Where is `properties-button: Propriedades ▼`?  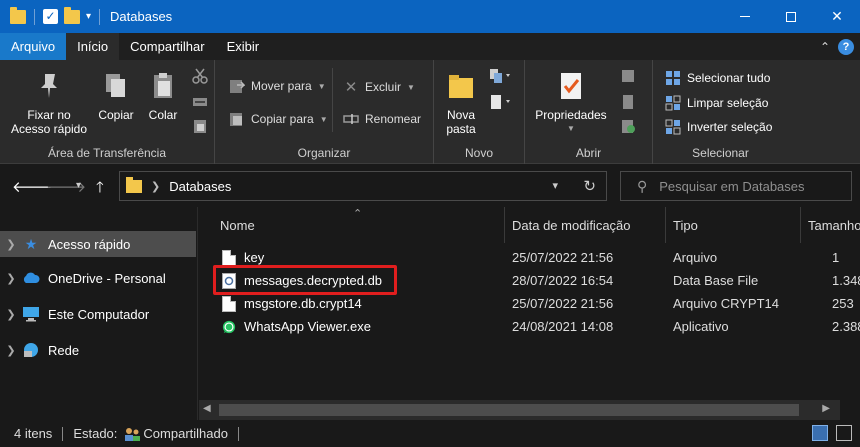
properties-button: Propriedades ▼ is located at coordinates (571, 103).